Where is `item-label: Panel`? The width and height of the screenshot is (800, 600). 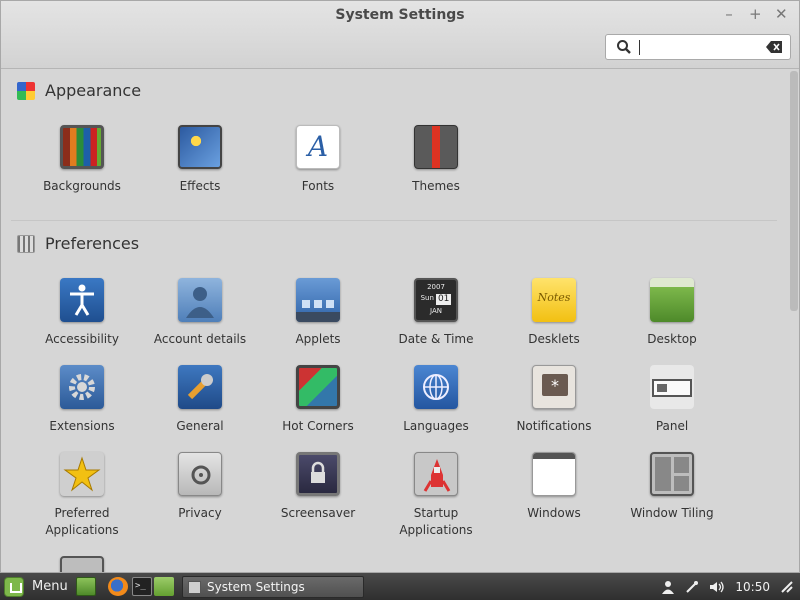
item-label: Panel is located at coordinates (672, 426).